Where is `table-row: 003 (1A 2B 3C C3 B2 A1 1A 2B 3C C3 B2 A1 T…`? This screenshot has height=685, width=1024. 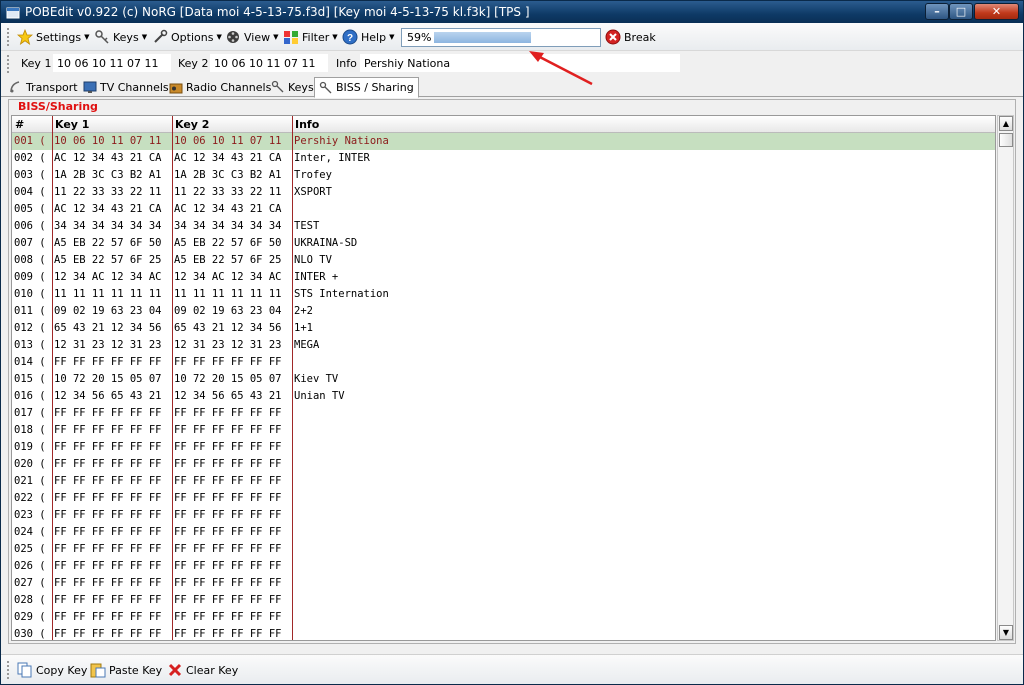
table-row: 003 (1A 2B 3C C3 B2 A1 1A 2B 3C C3 B2 A1 T… is located at coordinates (503, 175).